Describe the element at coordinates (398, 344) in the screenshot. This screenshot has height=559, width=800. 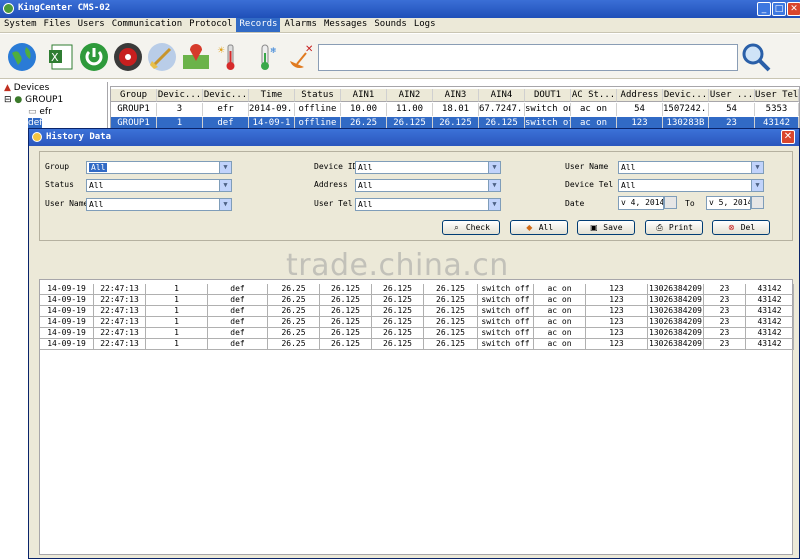
I see `cell: 26.125` at that location.